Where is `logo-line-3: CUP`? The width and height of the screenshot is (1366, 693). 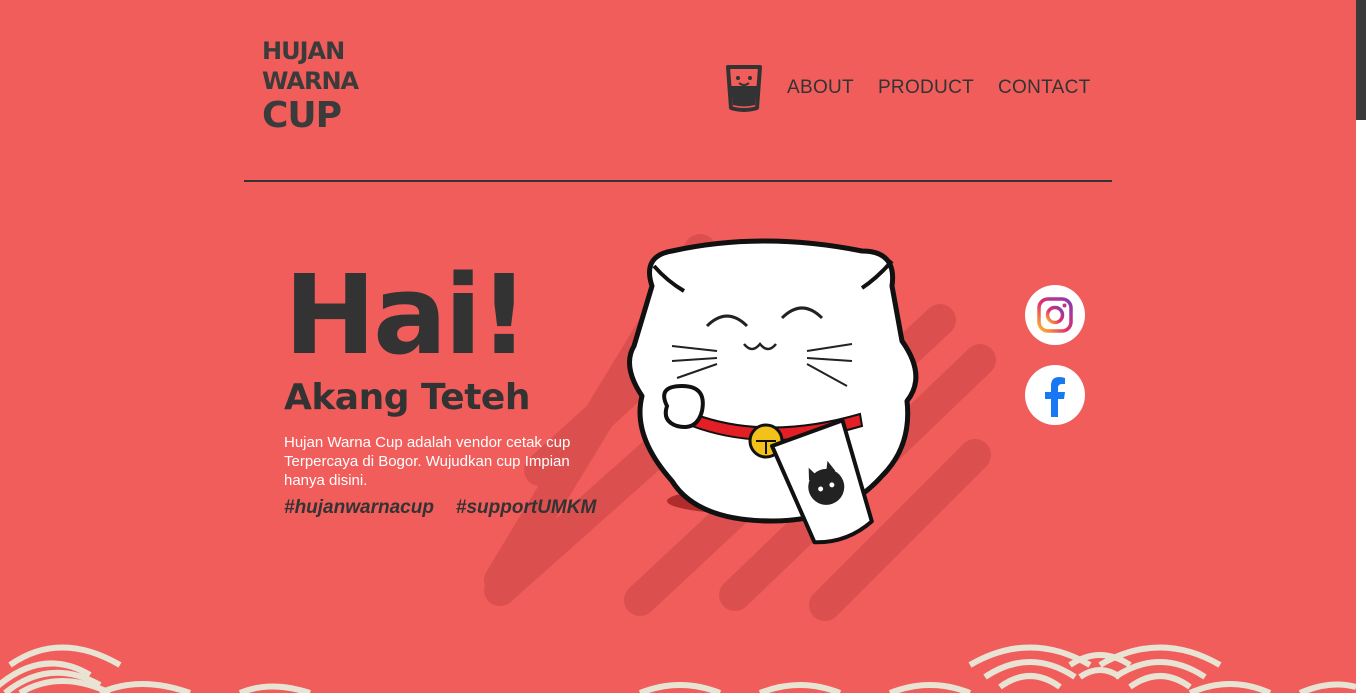 logo-line-3: CUP is located at coordinates (302, 115).